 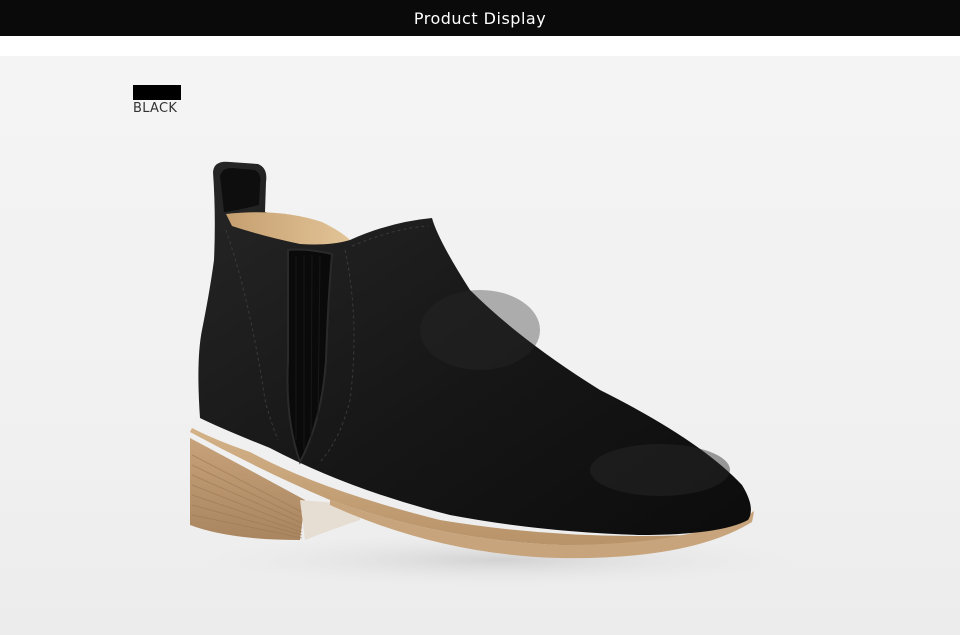 I want to click on header-title: Product Display, so click(x=480, y=18).